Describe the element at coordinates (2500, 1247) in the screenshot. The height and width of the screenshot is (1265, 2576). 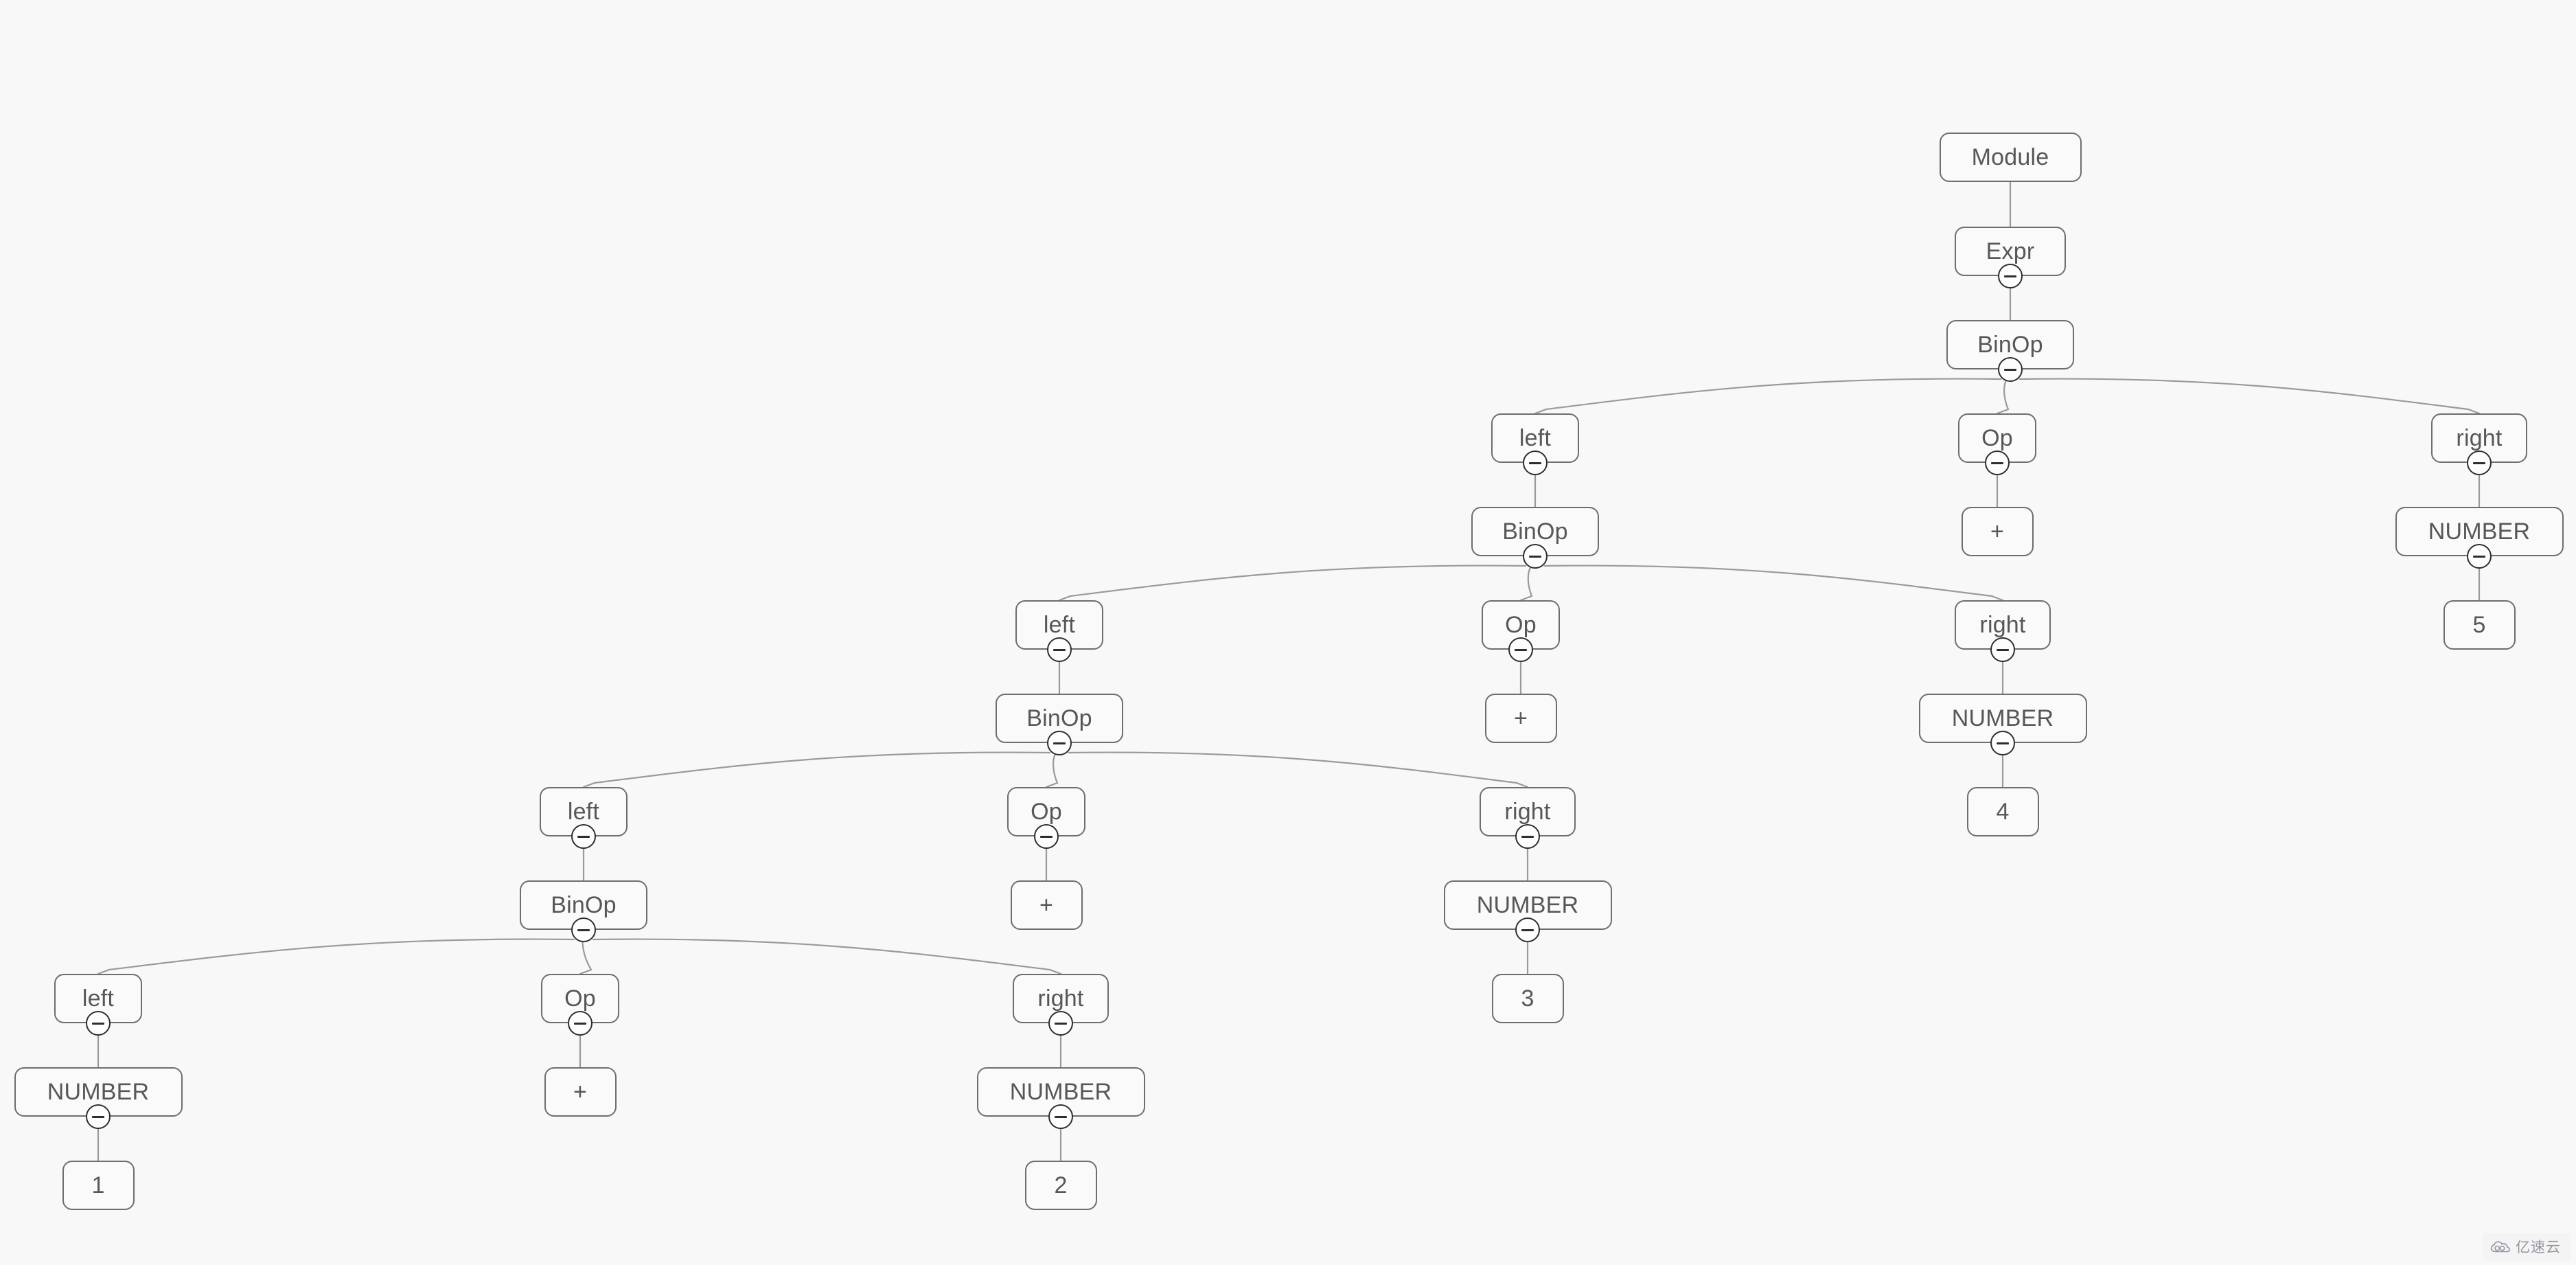
I see `cloud-icon` at that location.